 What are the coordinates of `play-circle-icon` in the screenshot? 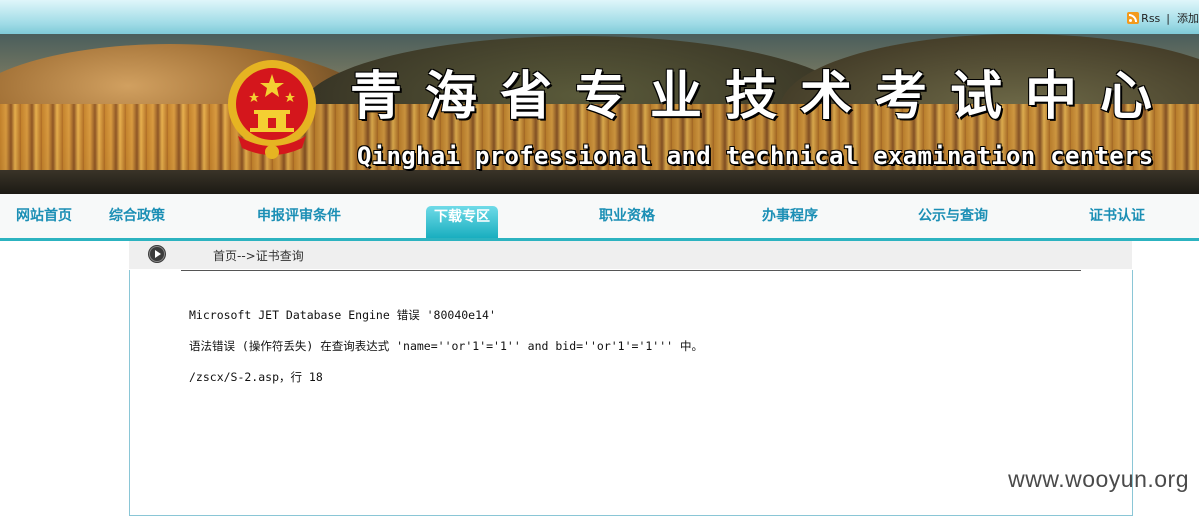 It's located at (157, 254).